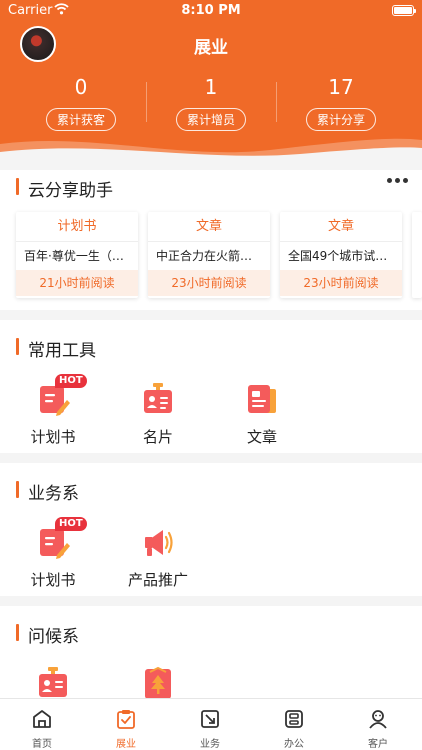  What do you see at coordinates (126, 719) in the screenshot?
I see `clipboard-check-icon` at bounding box center [126, 719].